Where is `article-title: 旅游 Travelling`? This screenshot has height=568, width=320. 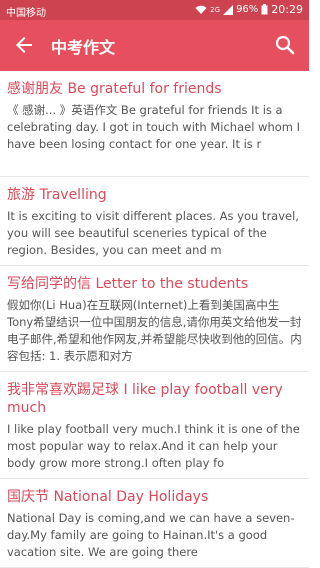 article-title: 旅游 Travelling is located at coordinates (57, 195).